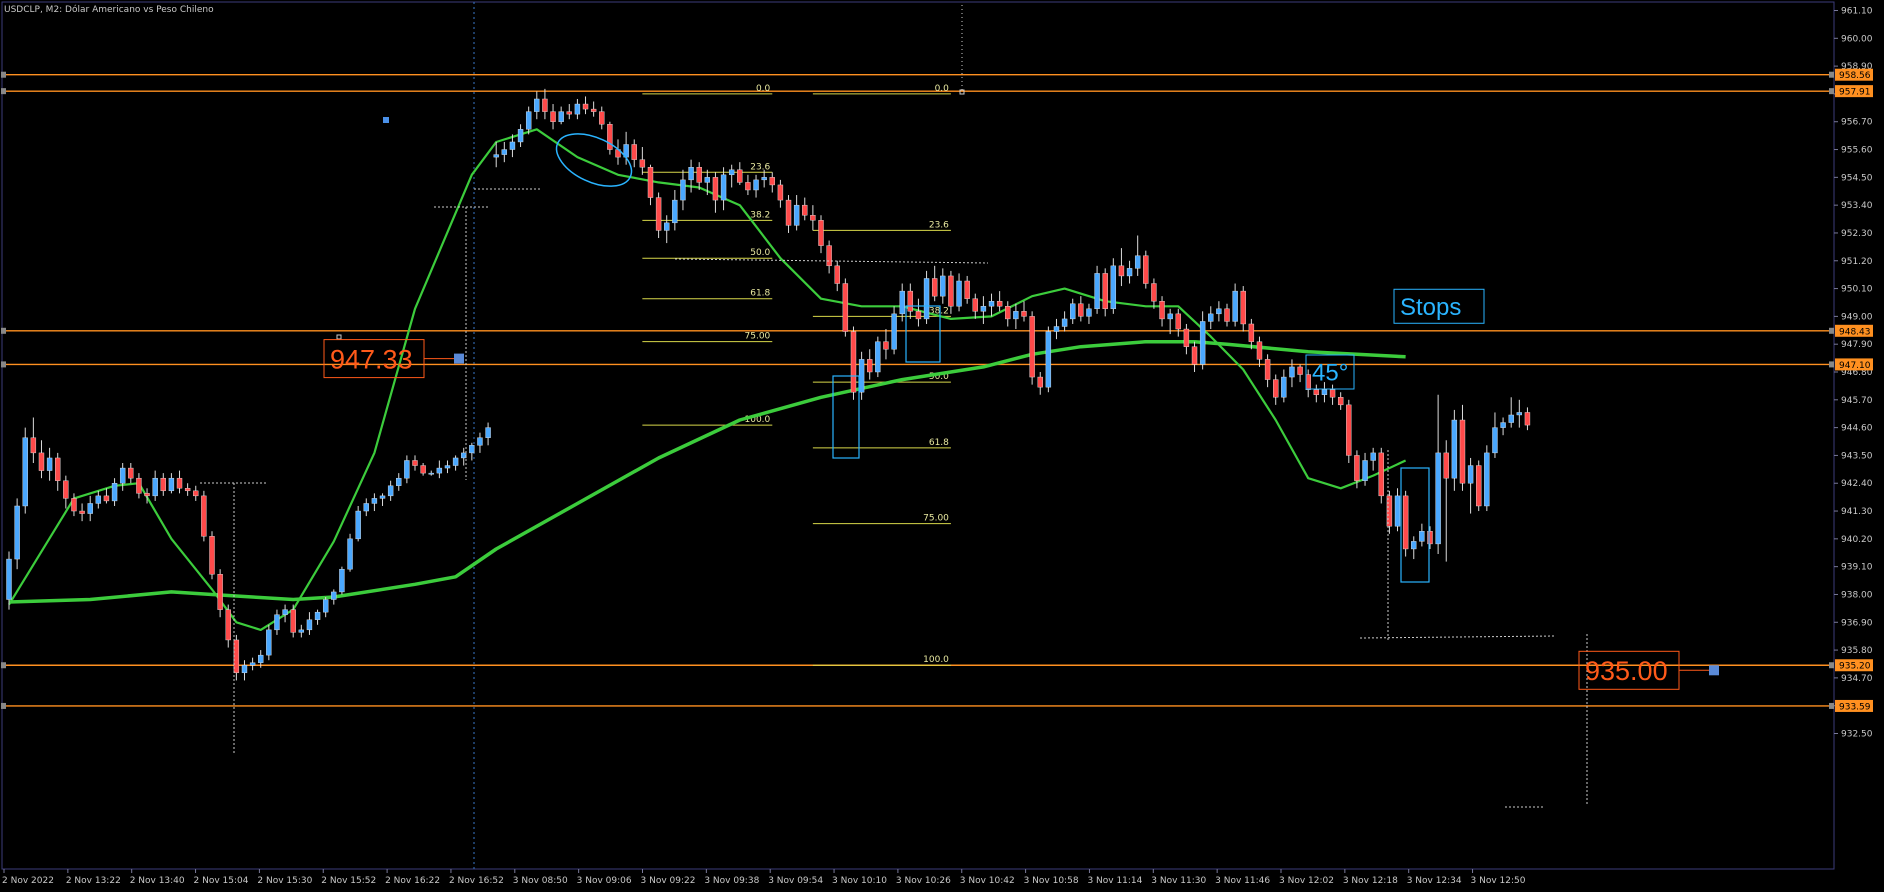 The image size is (1884, 892). I want to click on x-tick-label: 2 Nov 13:40, so click(157, 881).